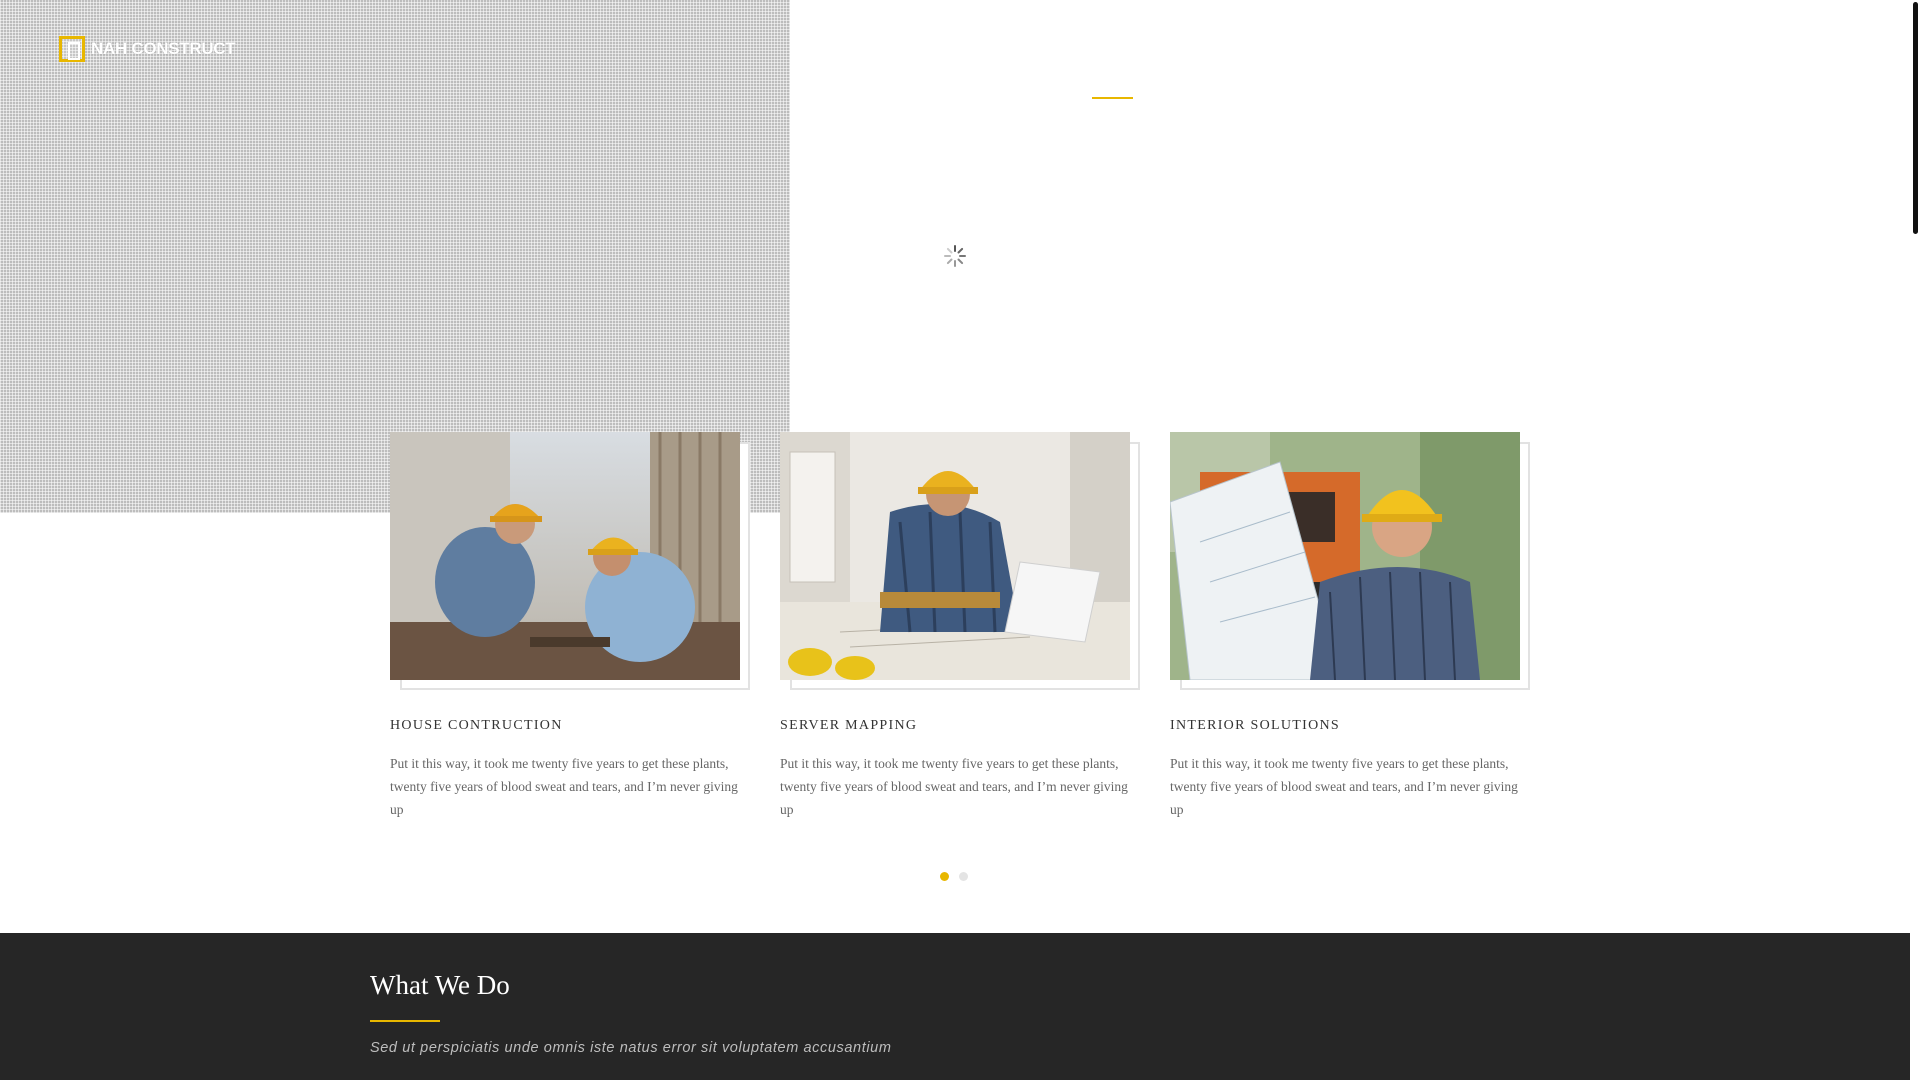 This screenshot has height=1080, width=1920. Describe the element at coordinates (849, 725) in the screenshot. I see `service-title: SERVER MAPPING` at that location.